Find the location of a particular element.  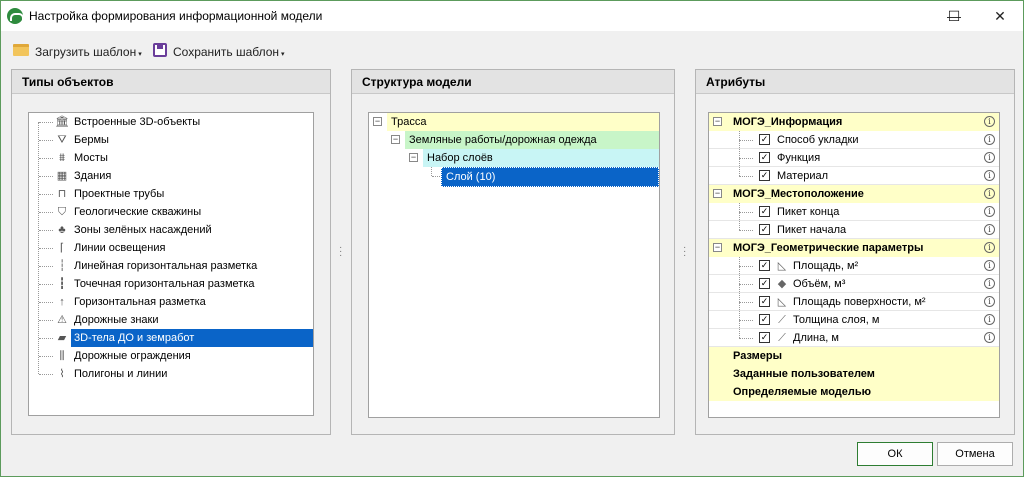

column-icon: 🏛 is located at coordinates (62, 122).